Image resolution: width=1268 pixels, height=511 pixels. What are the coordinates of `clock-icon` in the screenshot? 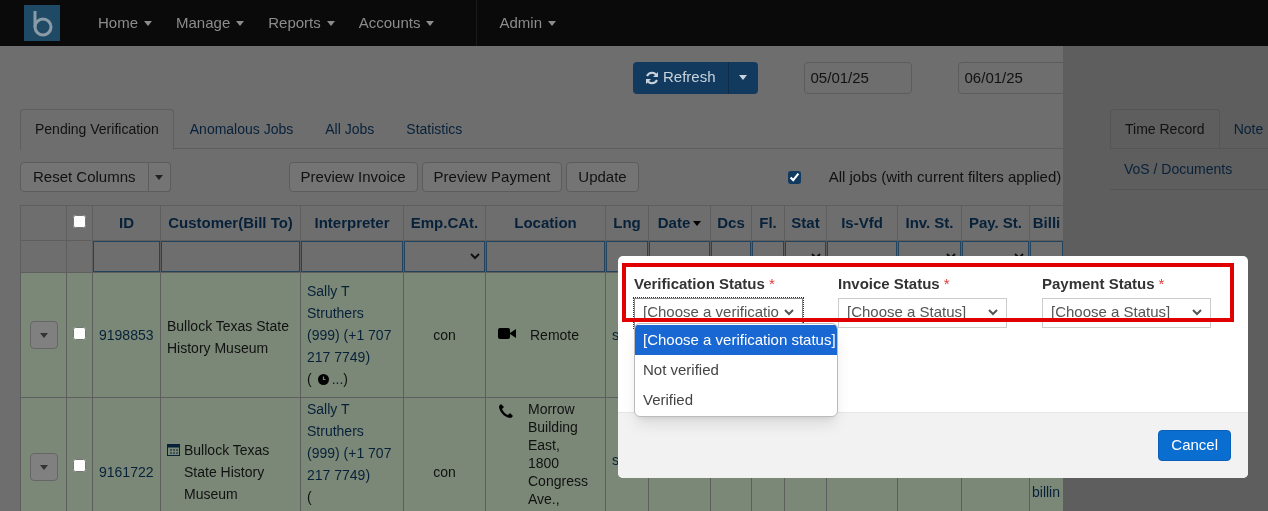 It's located at (323, 379).